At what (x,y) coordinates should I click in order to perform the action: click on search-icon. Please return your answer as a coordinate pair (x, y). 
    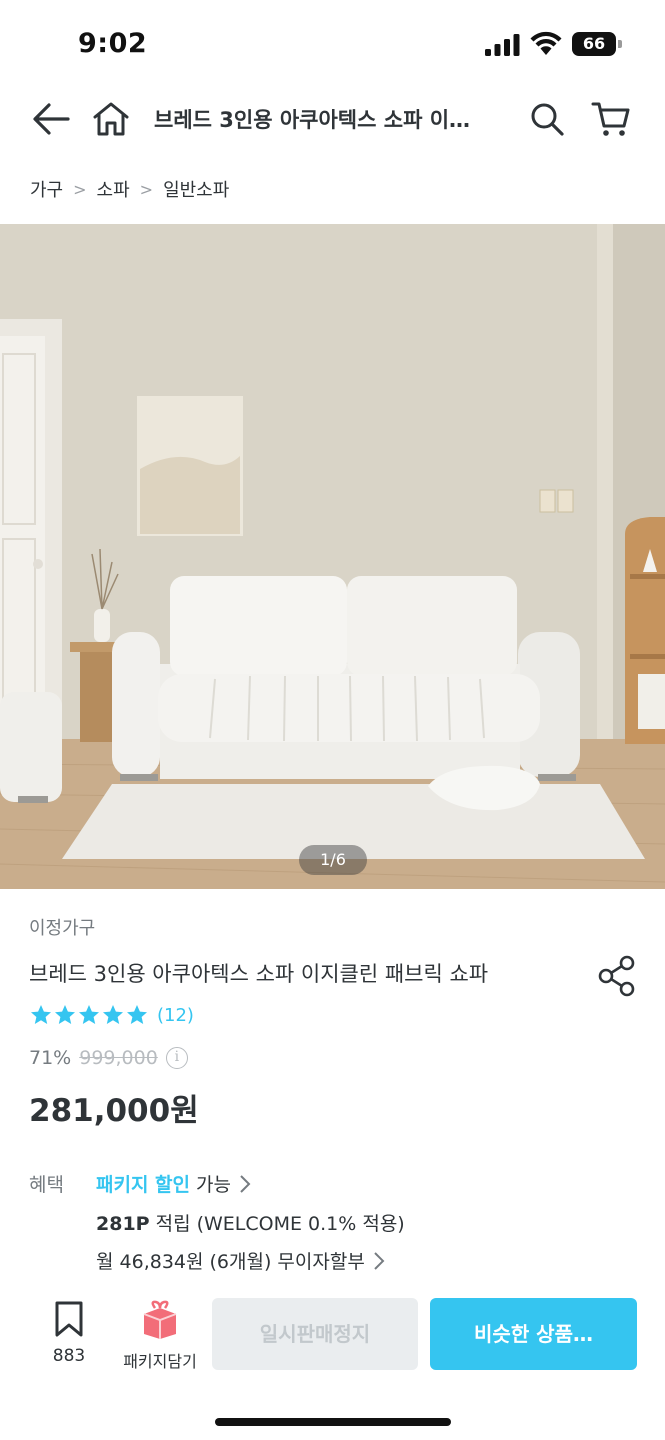
    Looking at the image, I should click on (547, 119).